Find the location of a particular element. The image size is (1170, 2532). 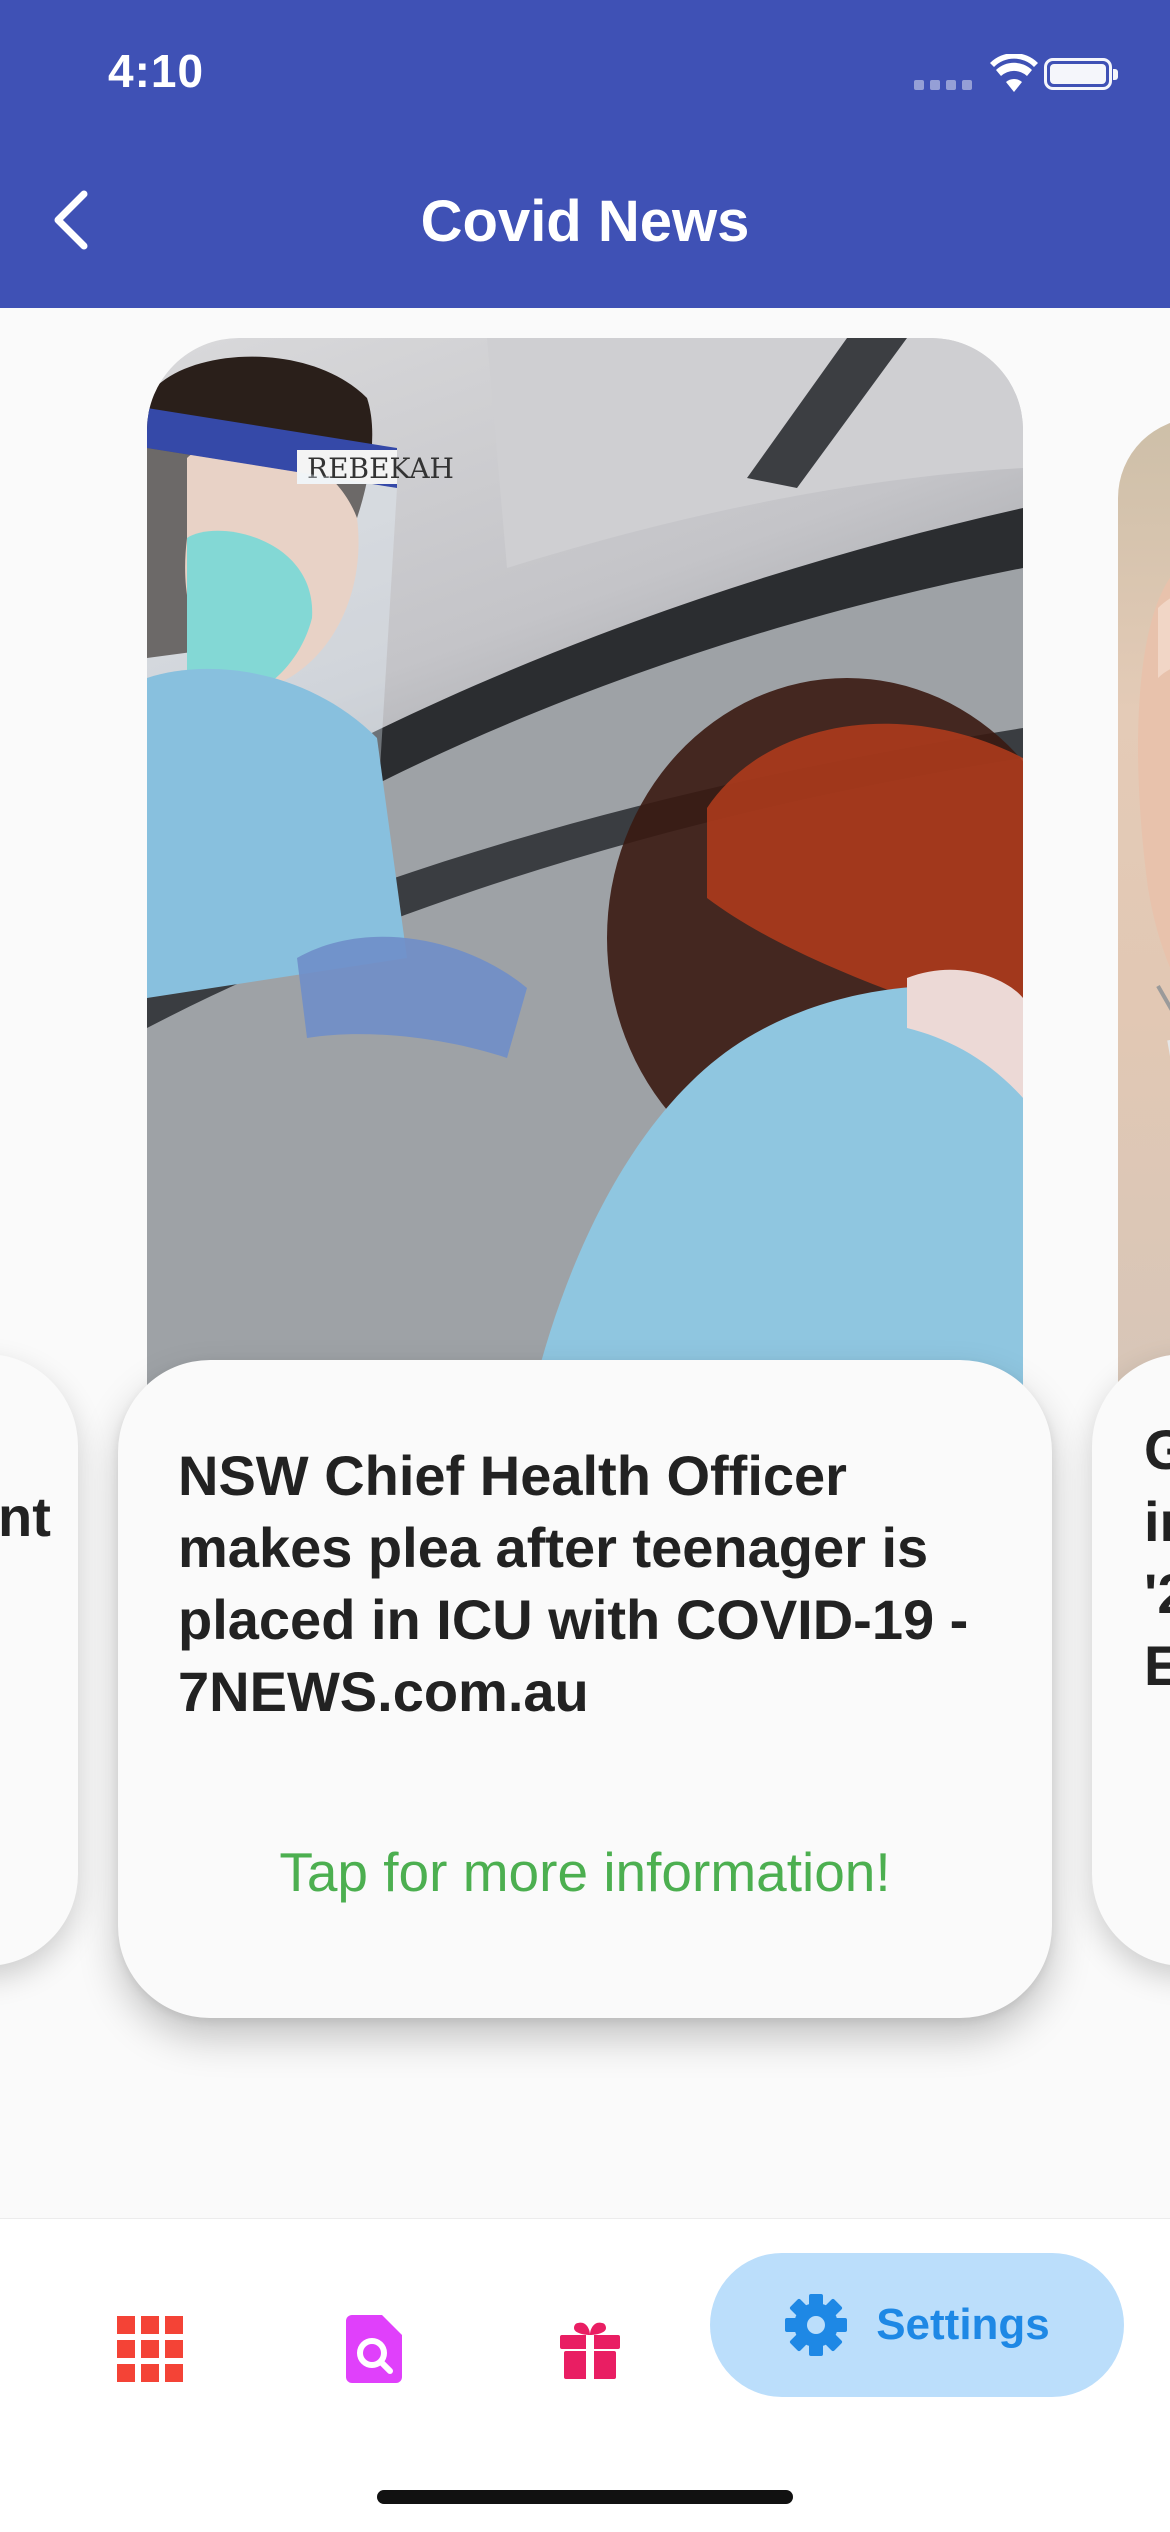

battery-icon is located at coordinates (1081, 74).